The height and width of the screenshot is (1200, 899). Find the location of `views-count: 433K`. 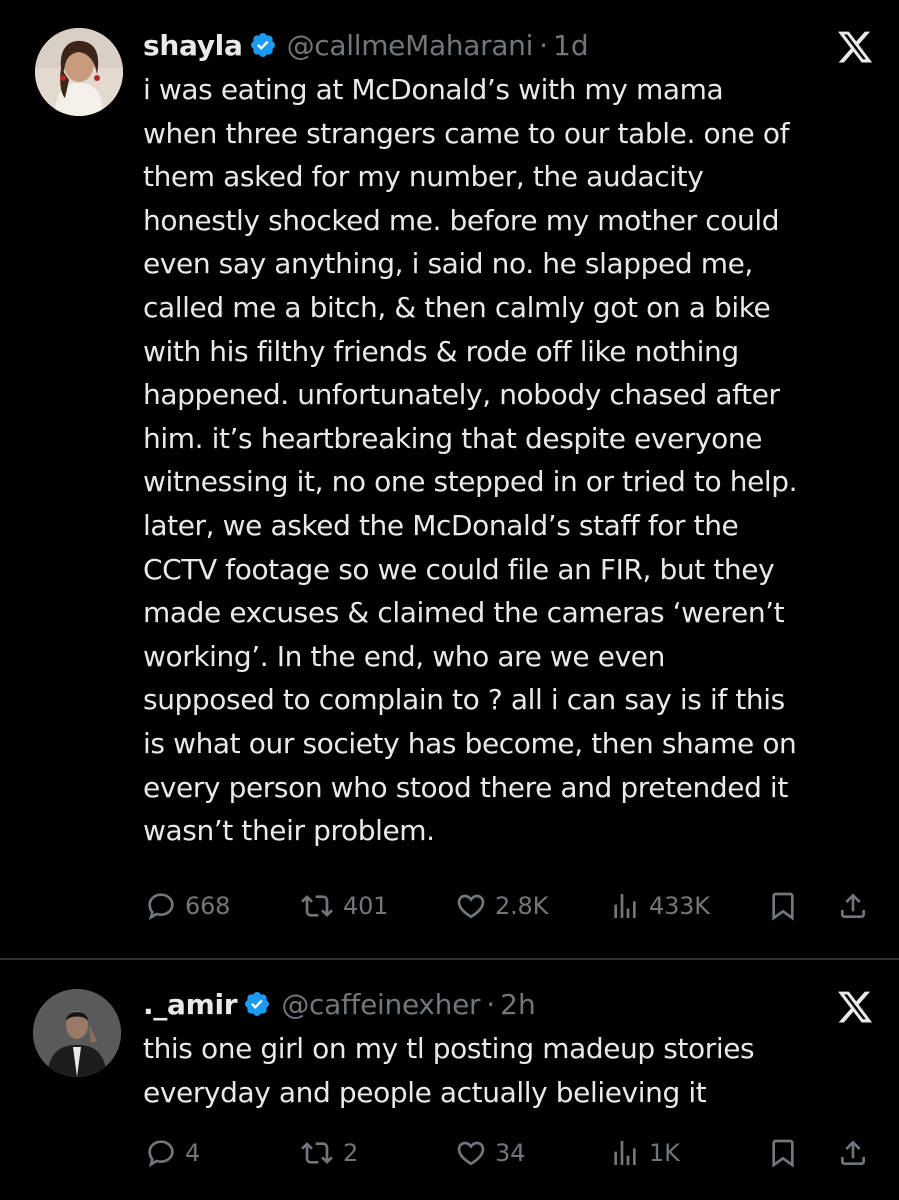

views-count: 433K is located at coordinates (679, 906).